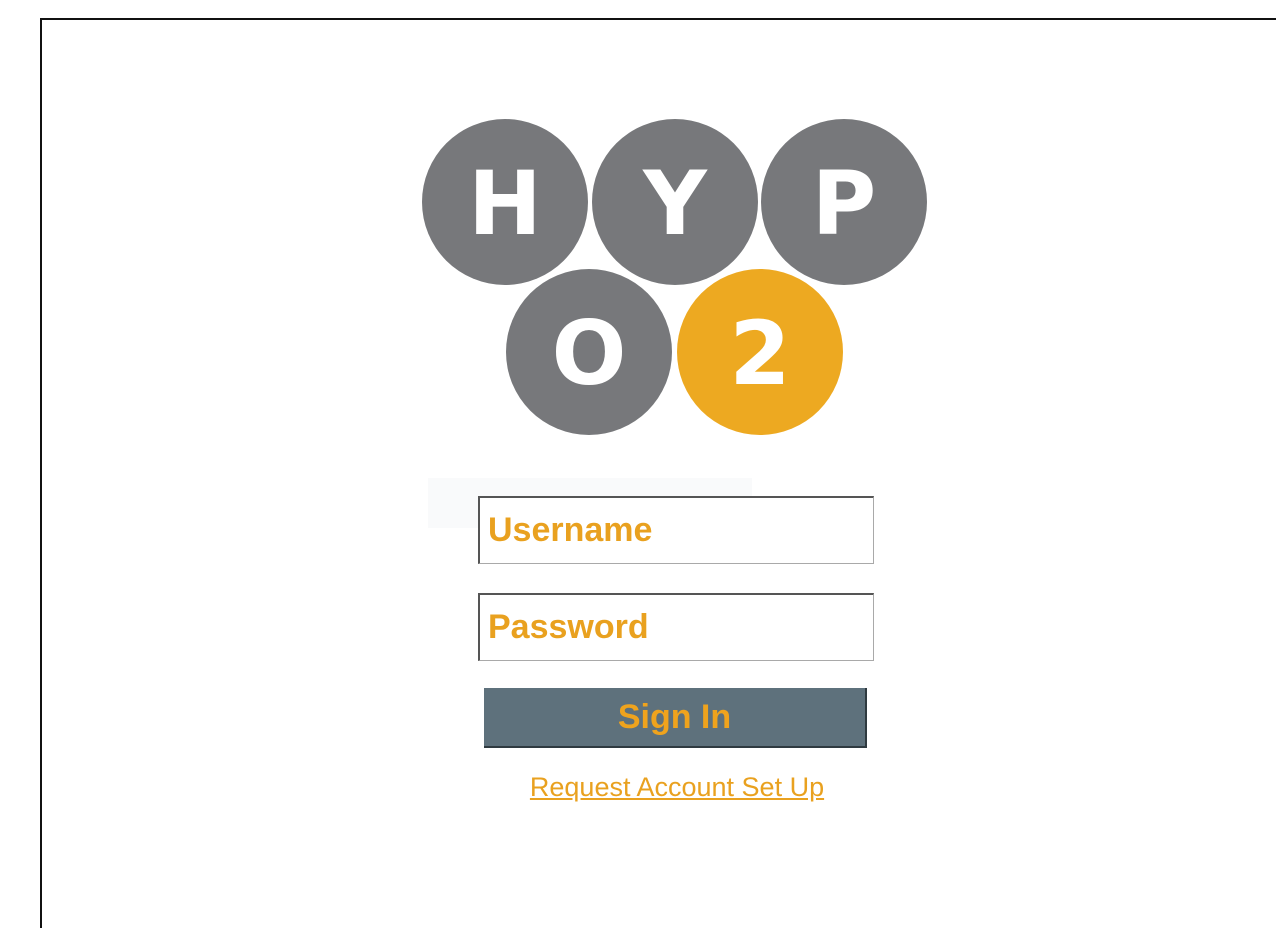  Describe the element at coordinates (676, 530) in the screenshot. I see `username-field` at that location.